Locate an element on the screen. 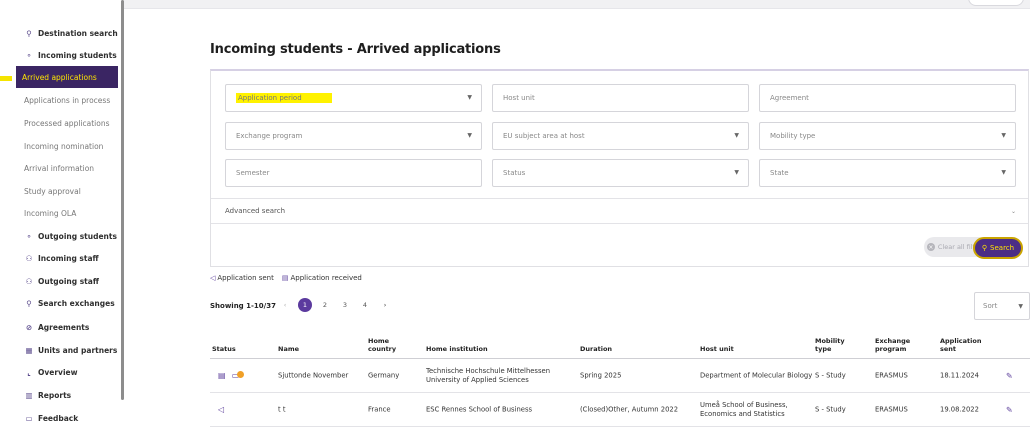 Image resolution: width=1030 pixels, height=429 pixels. agreement-input: Agreement is located at coordinates (887, 98).